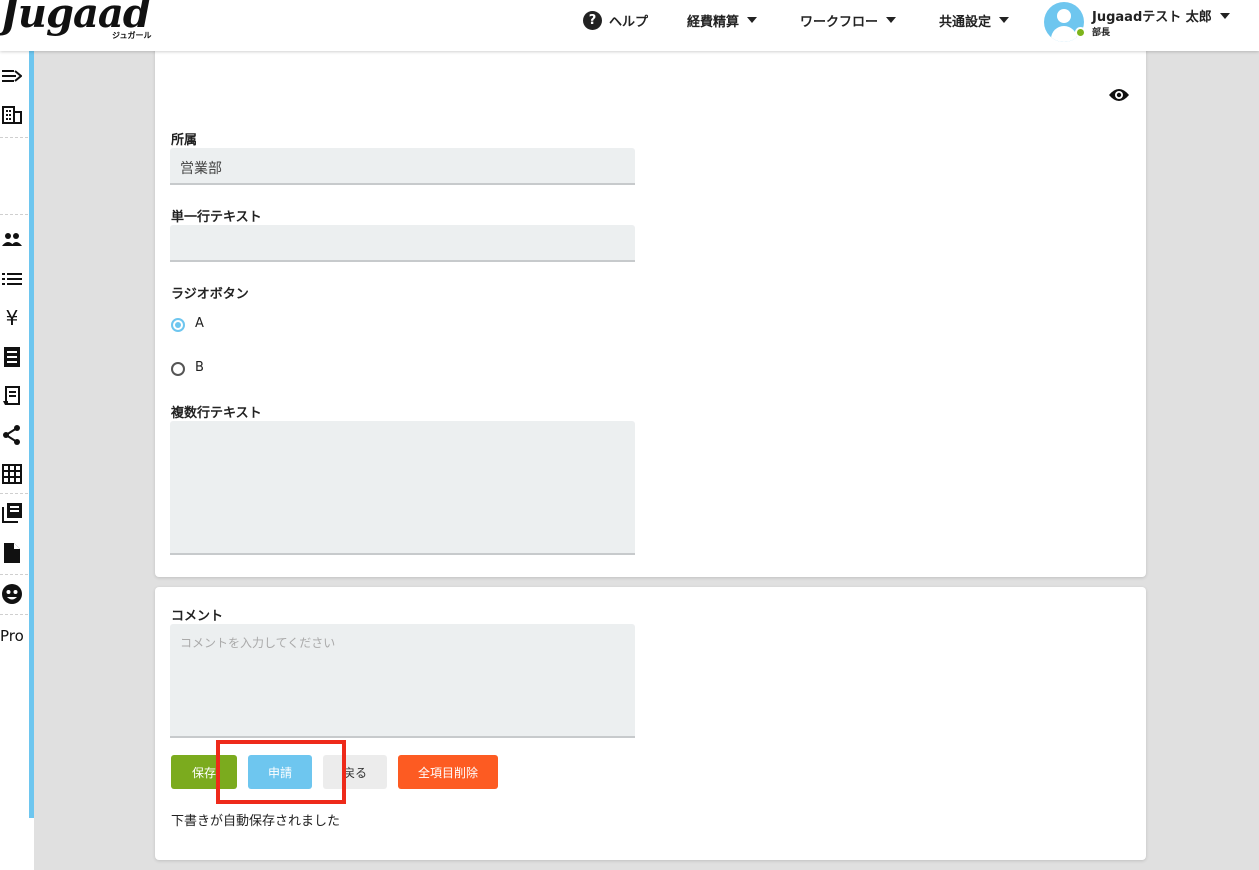  Describe the element at coordinates (178, 369) in the screenshot. I see `radio-option-b` at that location.